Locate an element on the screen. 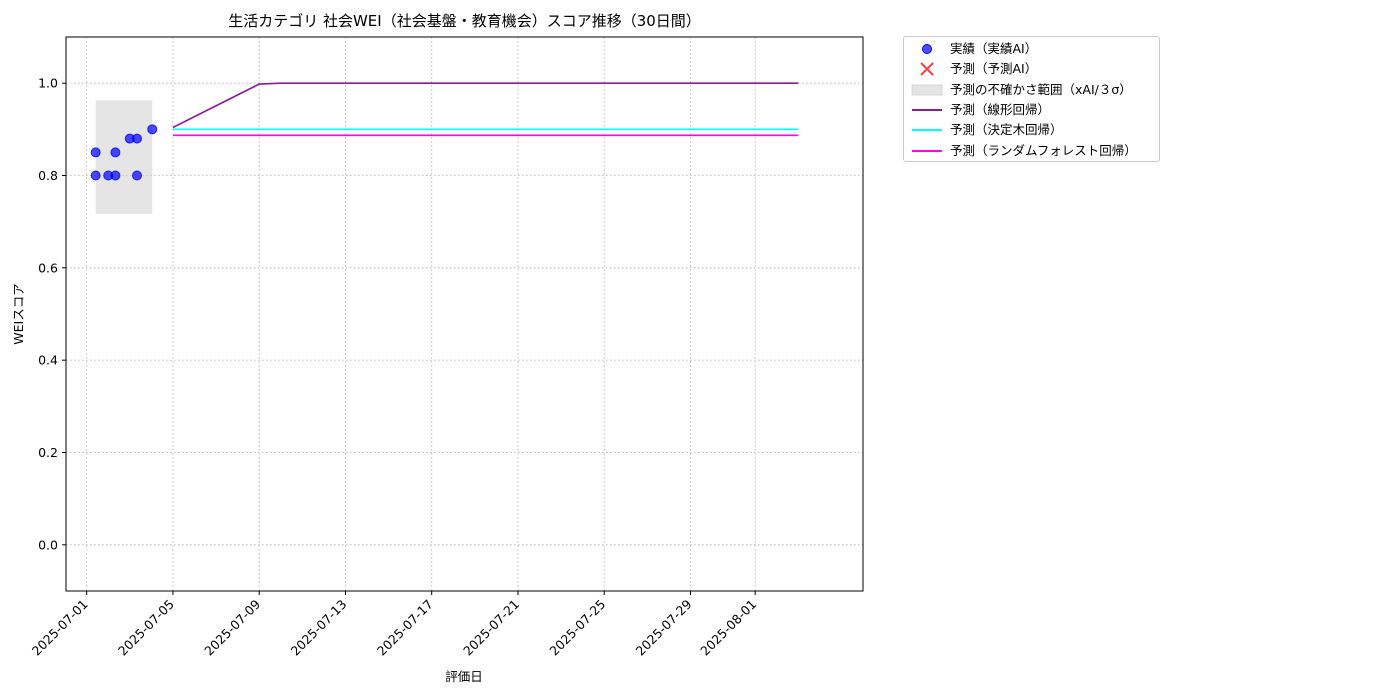 This screenshot has width=1400, height=700. y-axis-ticks: 0.0 0.2 0.4 0.6 0.8 1.0 is located at coordinates (52, 314).